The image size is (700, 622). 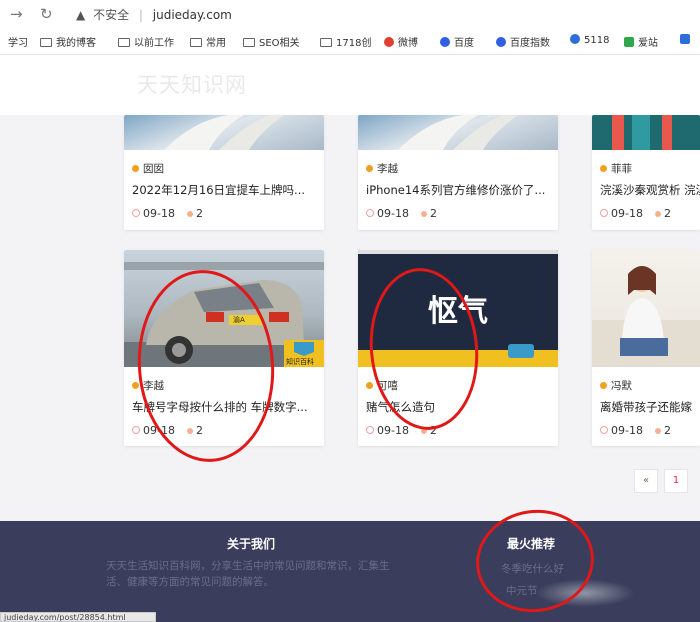 I want to click on article-card: 怄气 可嘻 赌气怎么造句 09-18 2, so click(x=458, y=348).